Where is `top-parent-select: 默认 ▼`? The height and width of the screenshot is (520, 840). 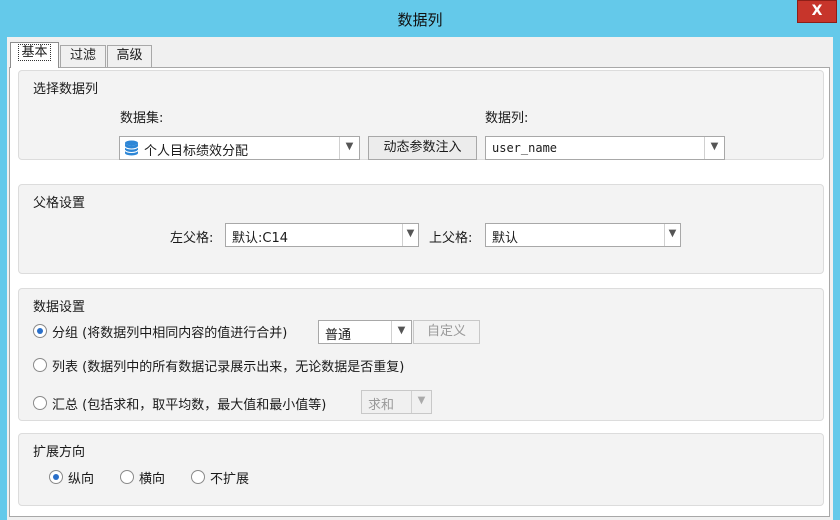 top-parent-select: 默认 ▼ is located at coordinates (583, 235).